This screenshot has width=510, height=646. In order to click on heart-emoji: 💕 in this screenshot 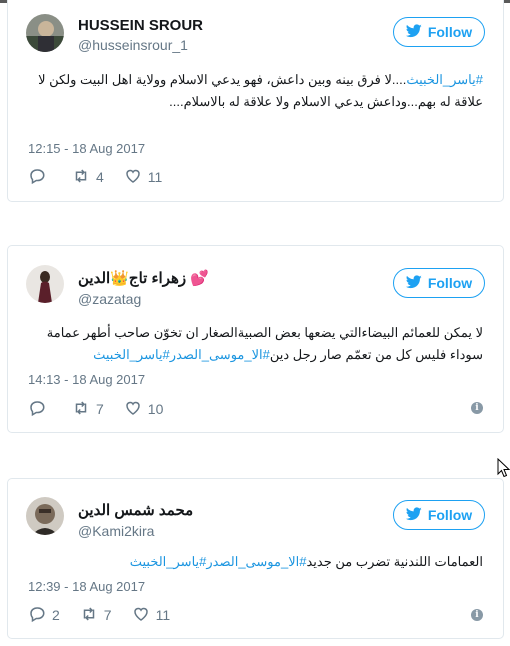, I will do `click(199, 278)`.